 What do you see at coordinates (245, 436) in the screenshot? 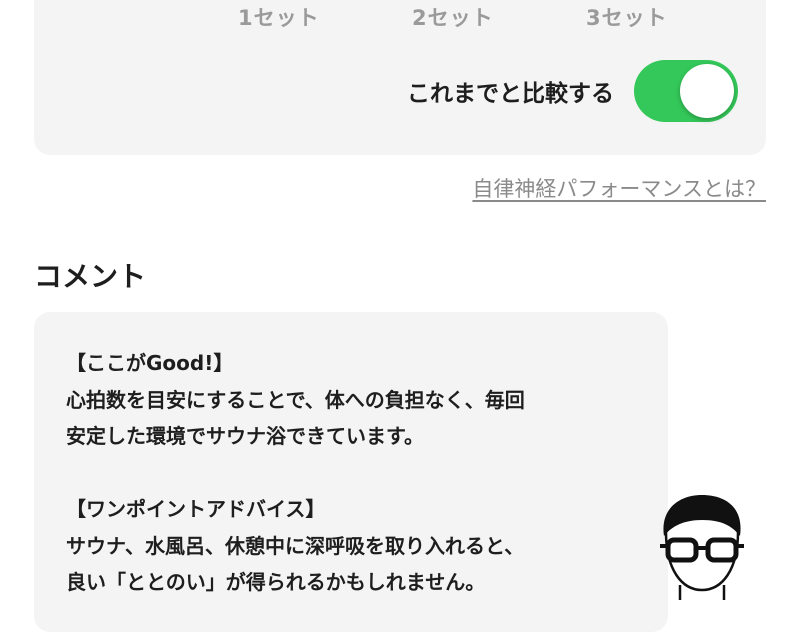
I see `good-line-2: 安定した環境でサウナ浴できています。` at bounding box center [245, 436].